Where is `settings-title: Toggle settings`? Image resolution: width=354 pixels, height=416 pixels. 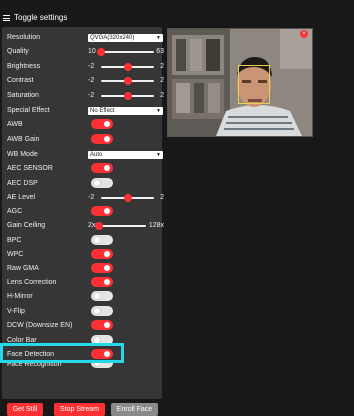
settings-title: Toggle settings is located at coordinates (41, 17).